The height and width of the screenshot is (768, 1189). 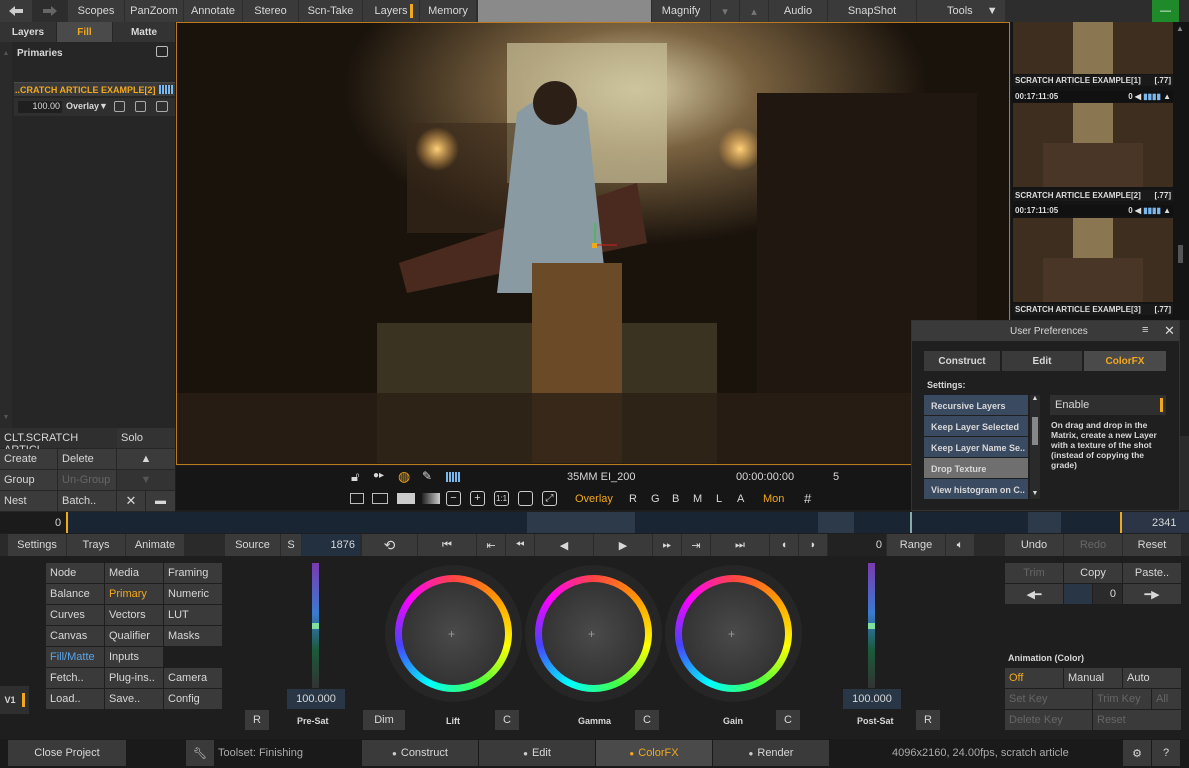 I want to click on tab-layers: Layers, so click(x=28, y=32).